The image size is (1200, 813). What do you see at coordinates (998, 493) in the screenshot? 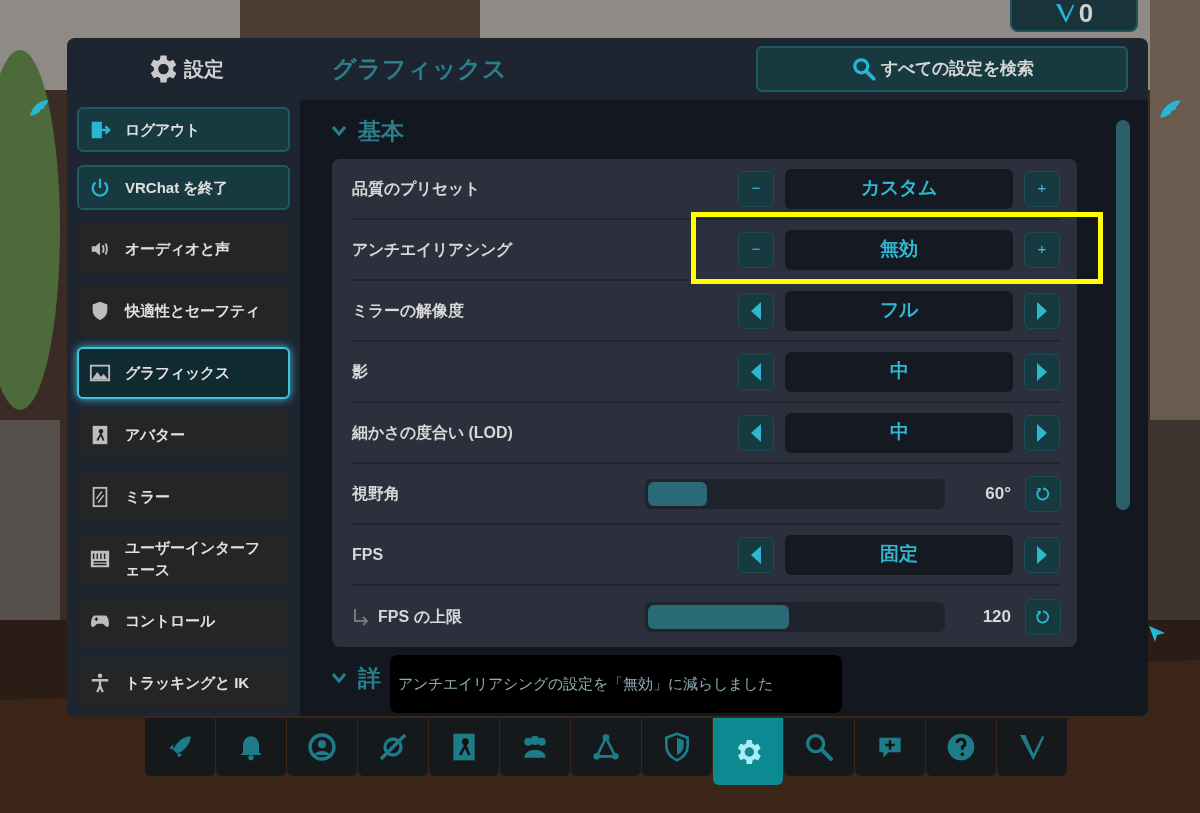
I see `slider-reading: 60°` at bounding box center [998, 493].